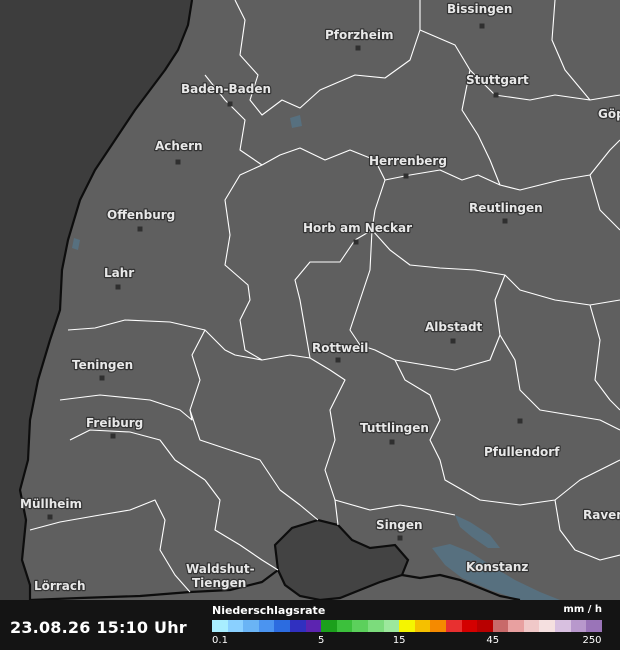 This screenshot has height=650, width=620. Describe the element at coordinates (359, 35) in the screenshot. I see `city-label-pforzheim: Pforzheim` at that location.